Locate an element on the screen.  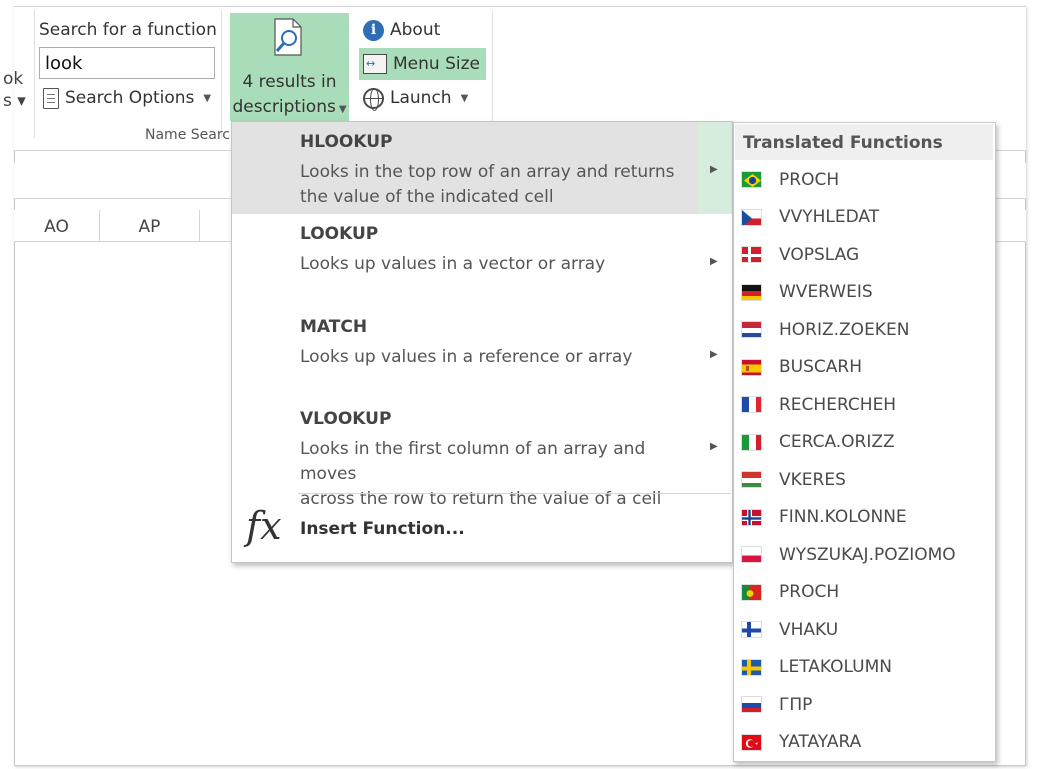
menu-size-label: Menu Size is located at coordinates (436, 64).